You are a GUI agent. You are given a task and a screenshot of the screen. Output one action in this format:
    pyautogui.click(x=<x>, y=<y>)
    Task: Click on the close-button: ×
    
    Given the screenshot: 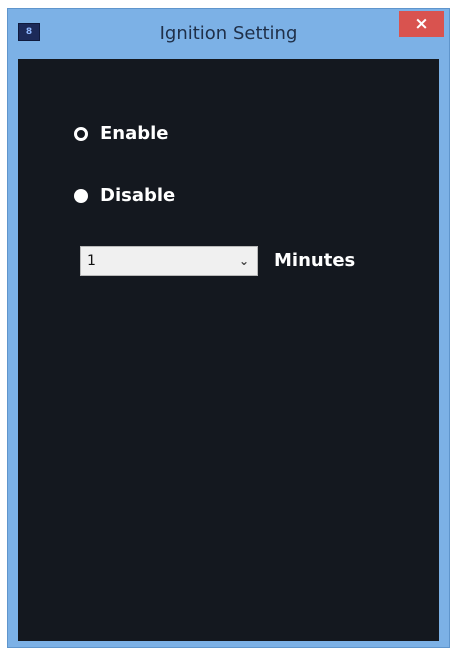 What is the action you would take?
    pyautogui.click(x=421, y=24)
    